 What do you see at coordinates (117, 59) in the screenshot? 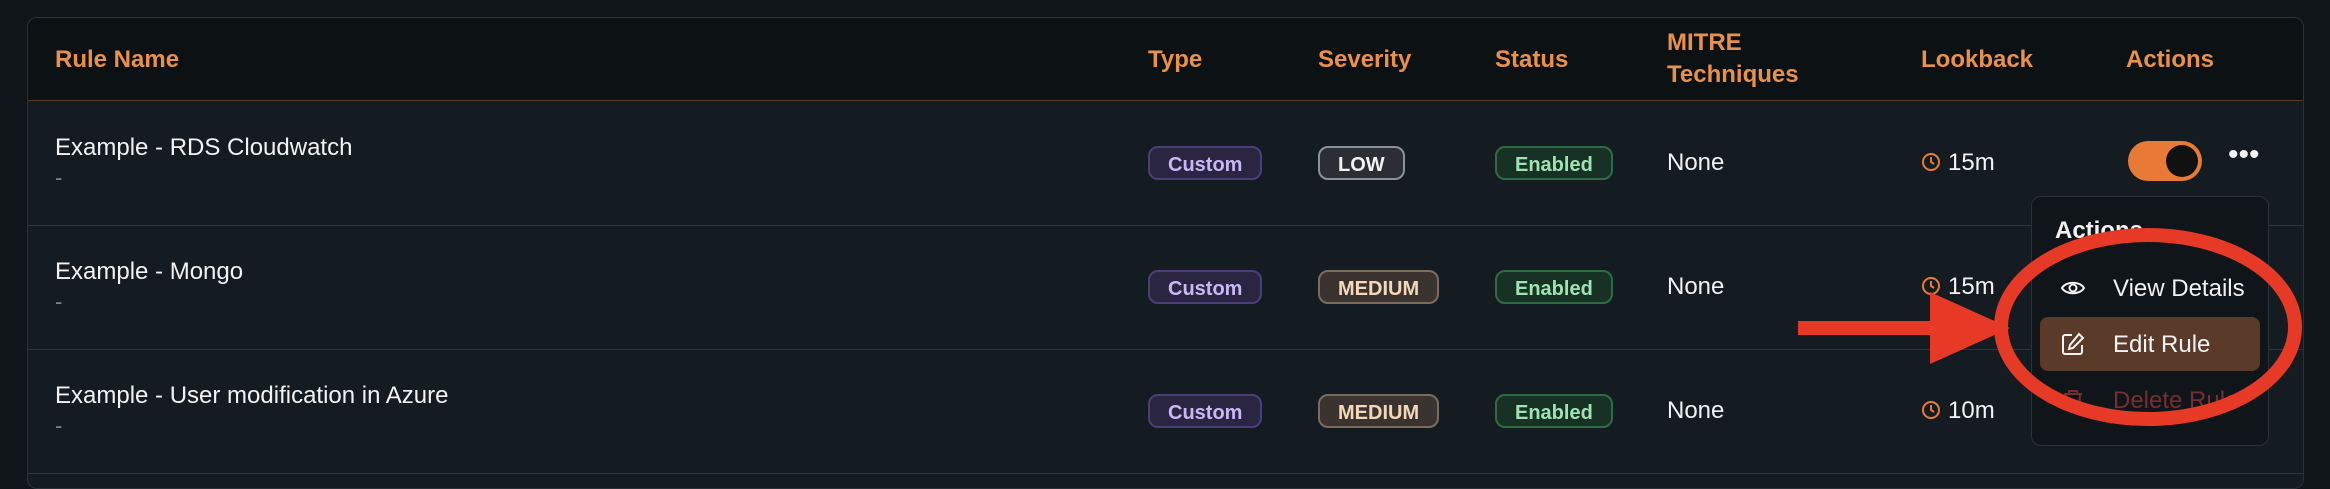
I see `header-rule-name: Rule Name` at bounding box center [117, 59].